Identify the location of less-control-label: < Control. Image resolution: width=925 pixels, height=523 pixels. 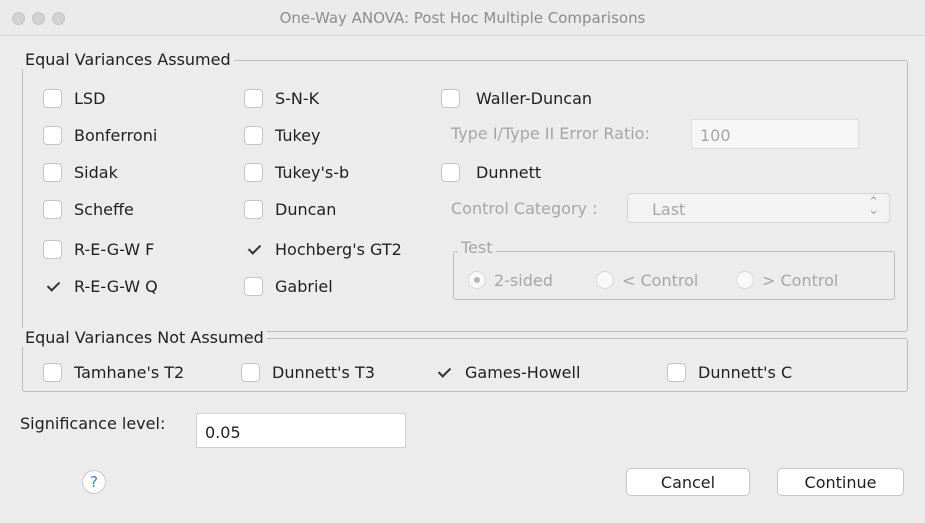
(660, 280).